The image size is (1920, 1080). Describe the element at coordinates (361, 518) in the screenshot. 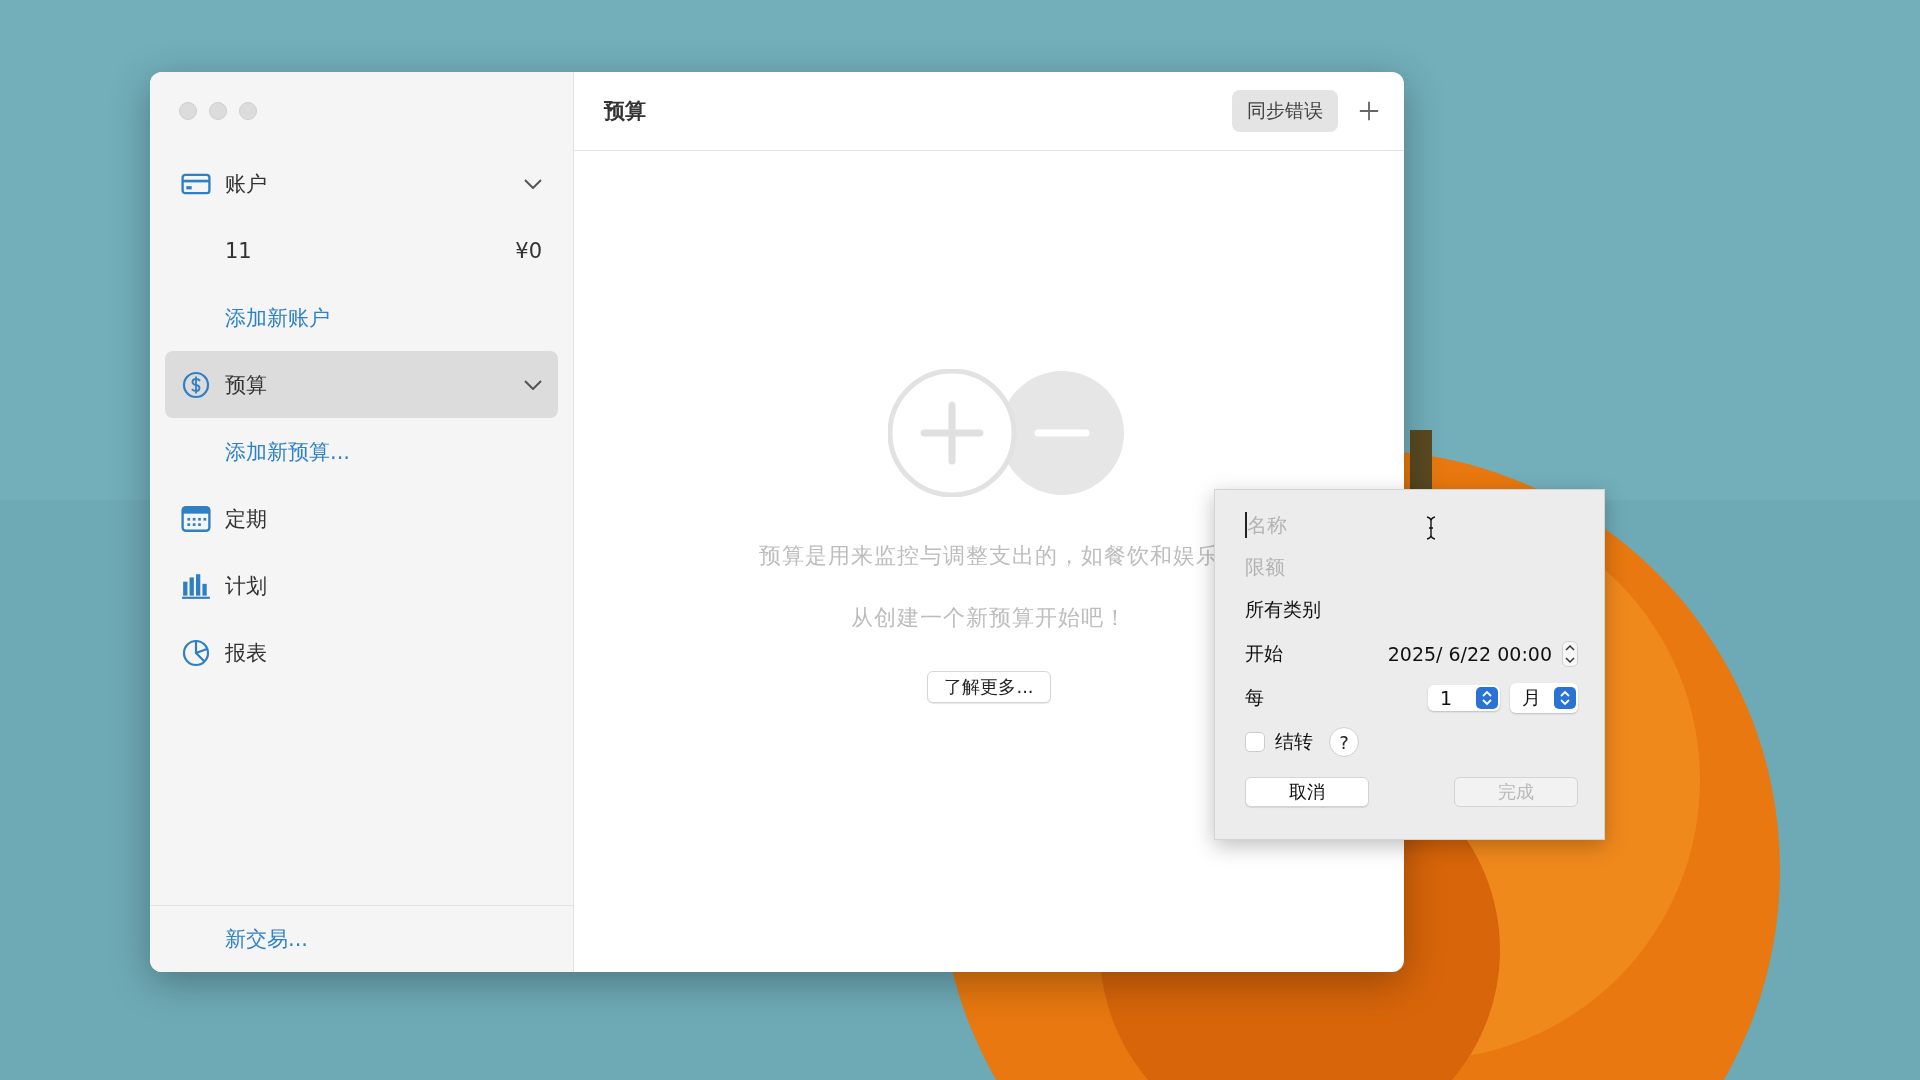

I see `sidebar-item: 定期` at that location.